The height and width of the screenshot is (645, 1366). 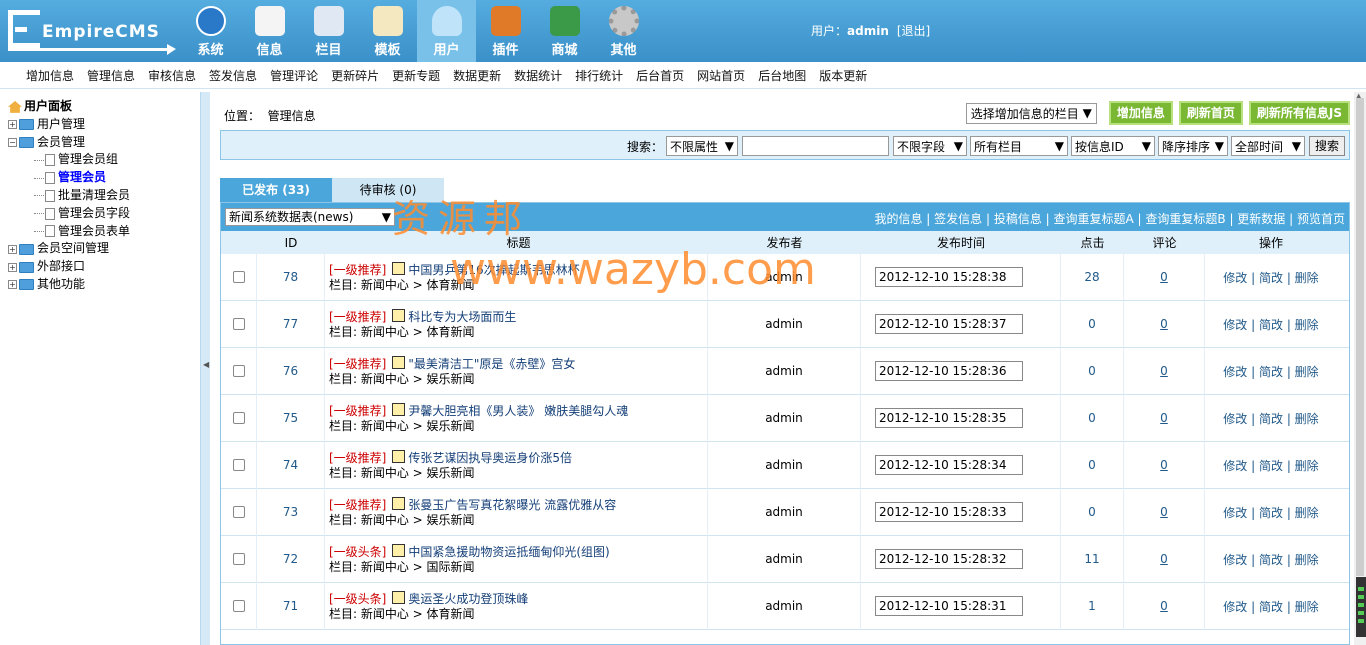 I want to click on sidebar-item: + 其他功能, so click(x=69, y=285).